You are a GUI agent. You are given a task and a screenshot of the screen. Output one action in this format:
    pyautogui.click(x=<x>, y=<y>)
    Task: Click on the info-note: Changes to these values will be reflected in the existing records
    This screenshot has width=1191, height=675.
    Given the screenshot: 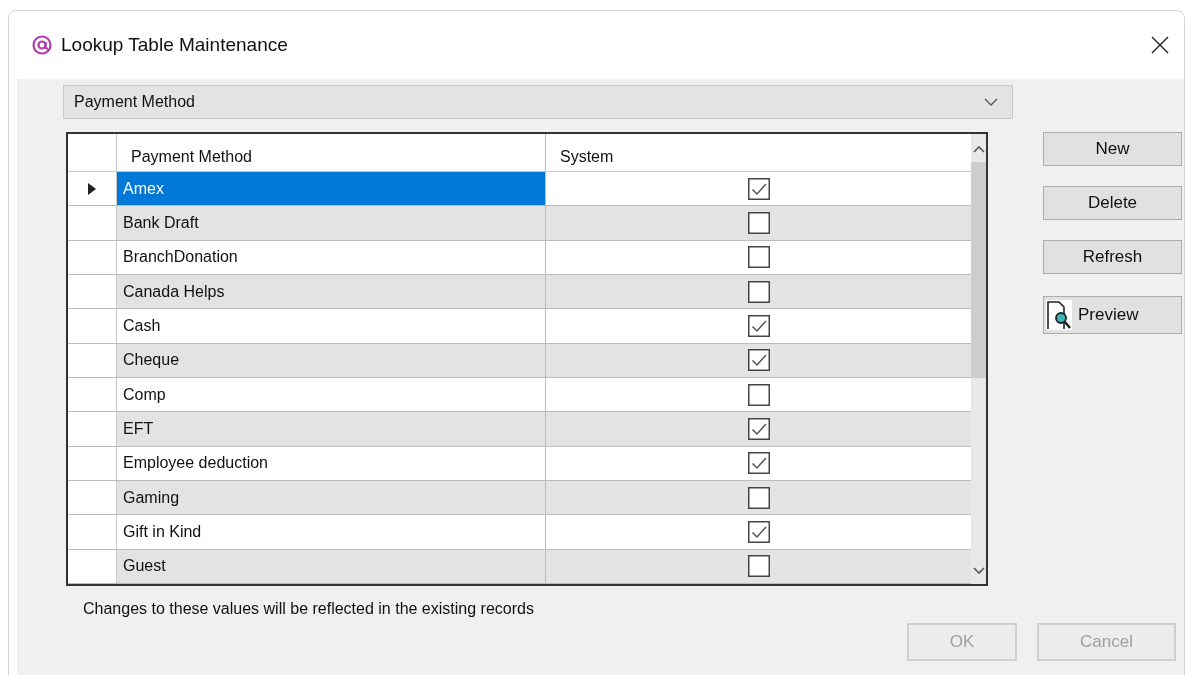 What is the action you would take?
    pyautogui.click(x=309, y=609)
    